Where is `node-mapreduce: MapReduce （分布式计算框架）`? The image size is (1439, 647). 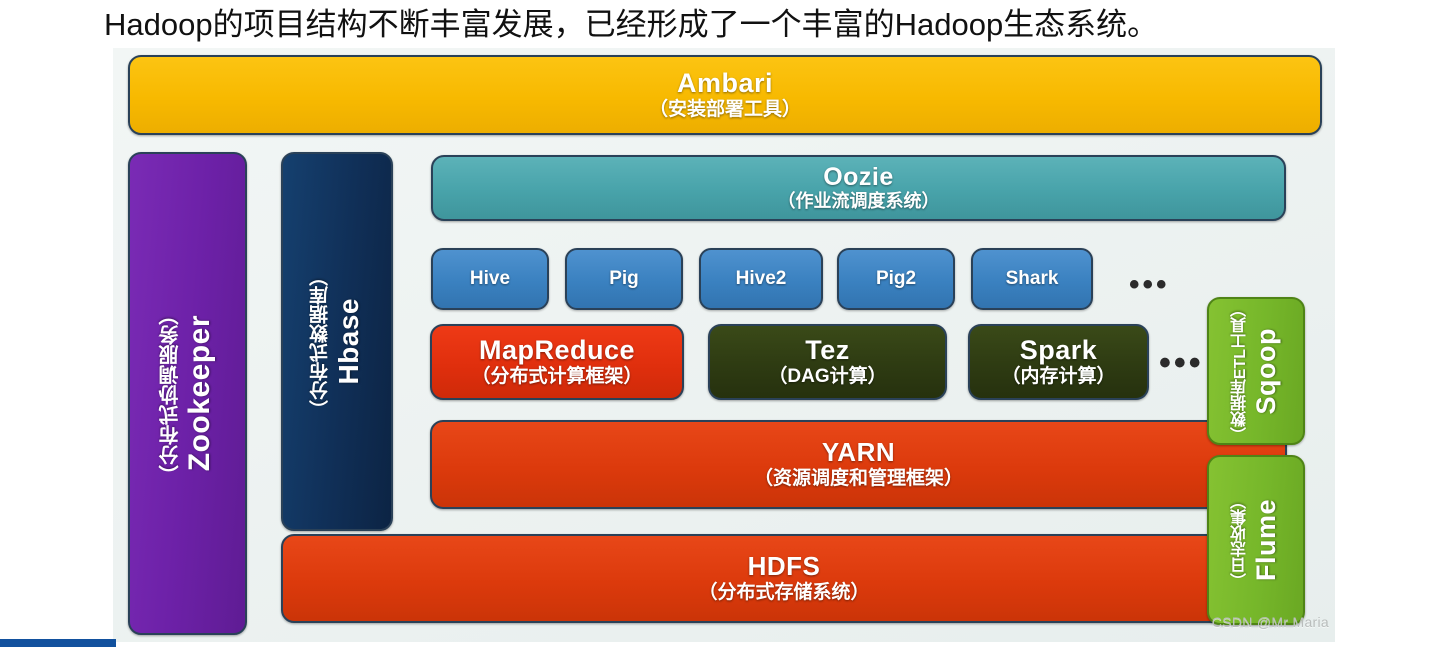 node-mapreduce: MapReduce （分布式计算框架） is located at coordinates (557, 362).